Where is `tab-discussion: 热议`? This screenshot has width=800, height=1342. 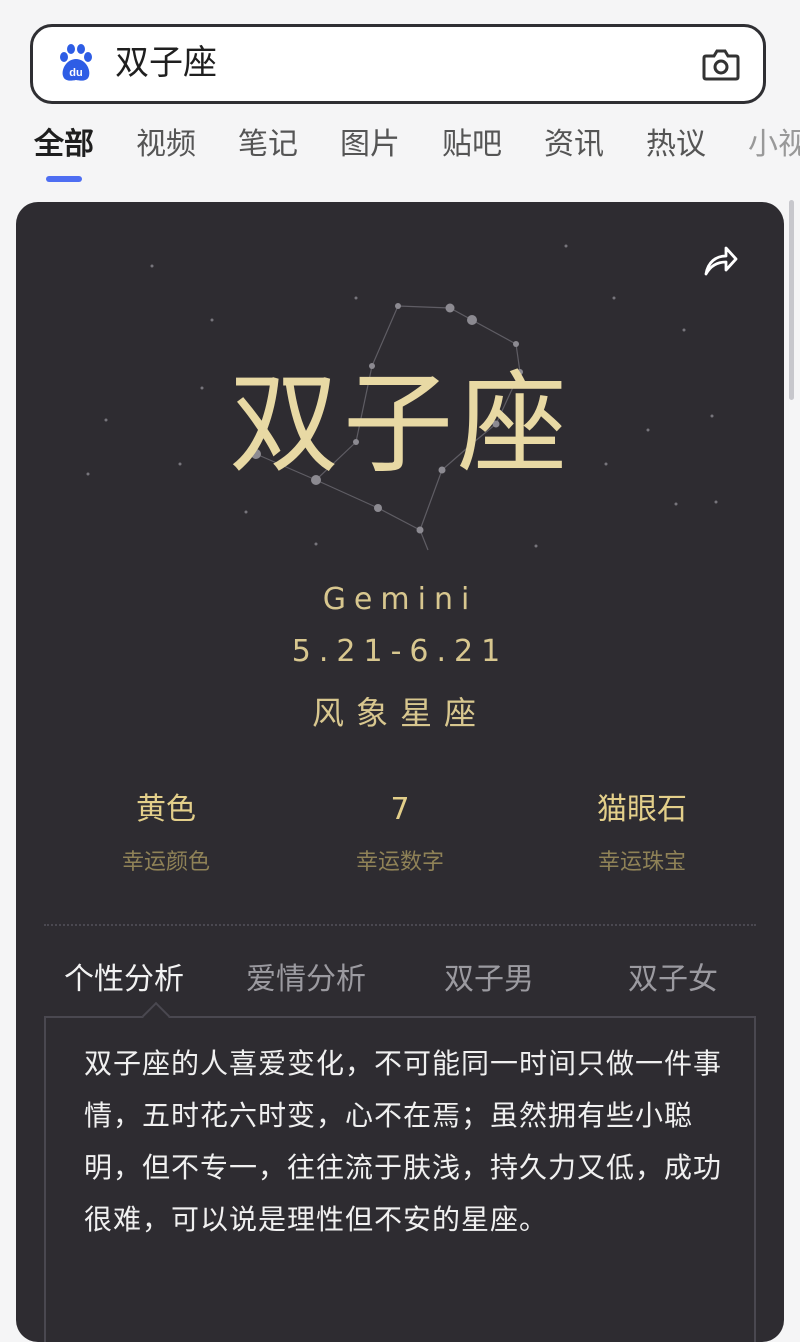 tab-discussion: 热议 is located at coordinates (676, 145).